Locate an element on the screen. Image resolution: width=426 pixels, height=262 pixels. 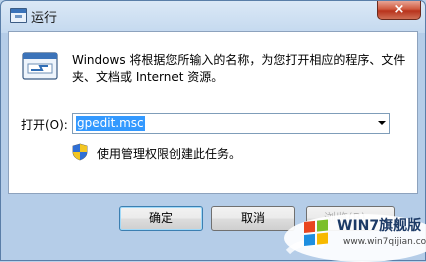
chevron-down-icon is located at coordinates (382, 123).